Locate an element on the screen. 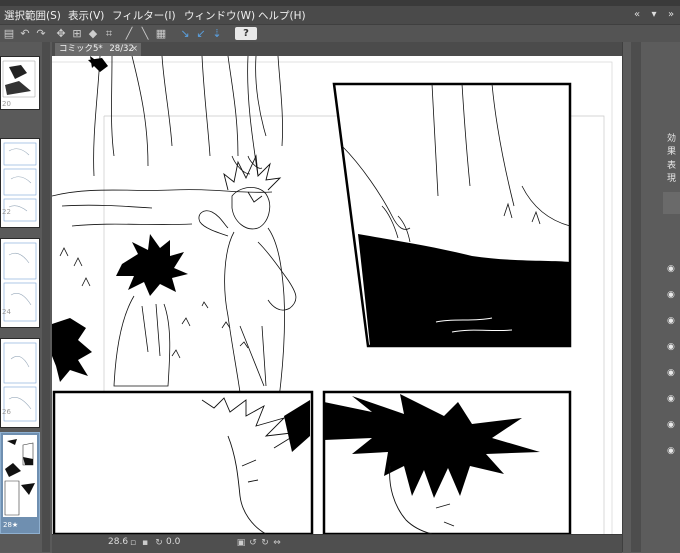 This screenshot has width=680, height=553. rotate-right-icon: ↻ is located at coordinates (265, 543).